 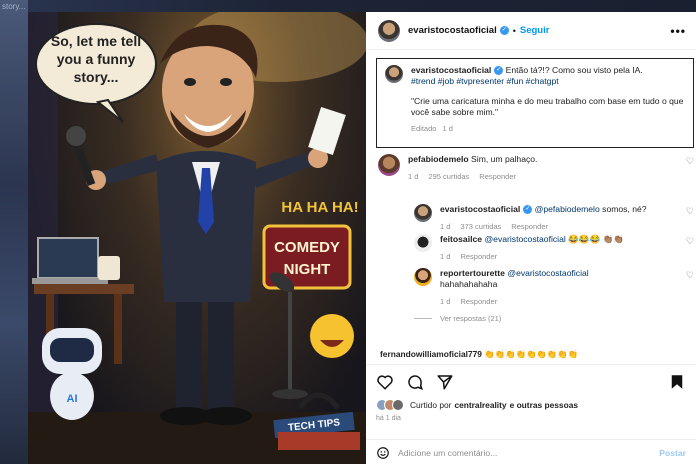 What do you see at coordinates (96, 59) in the screenshot?
I see `speech-line-2: you a funny` at bounding box center [96, 59].